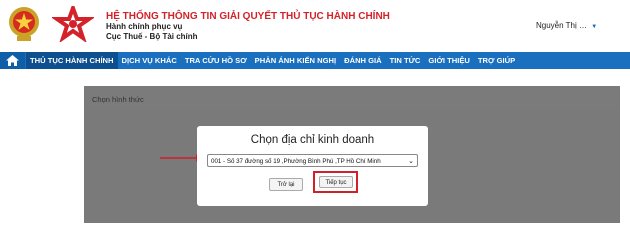 The height and width of the screenshot is (240, 630). I want to click on chevron-down-icon: ▼, so click(594, 27).